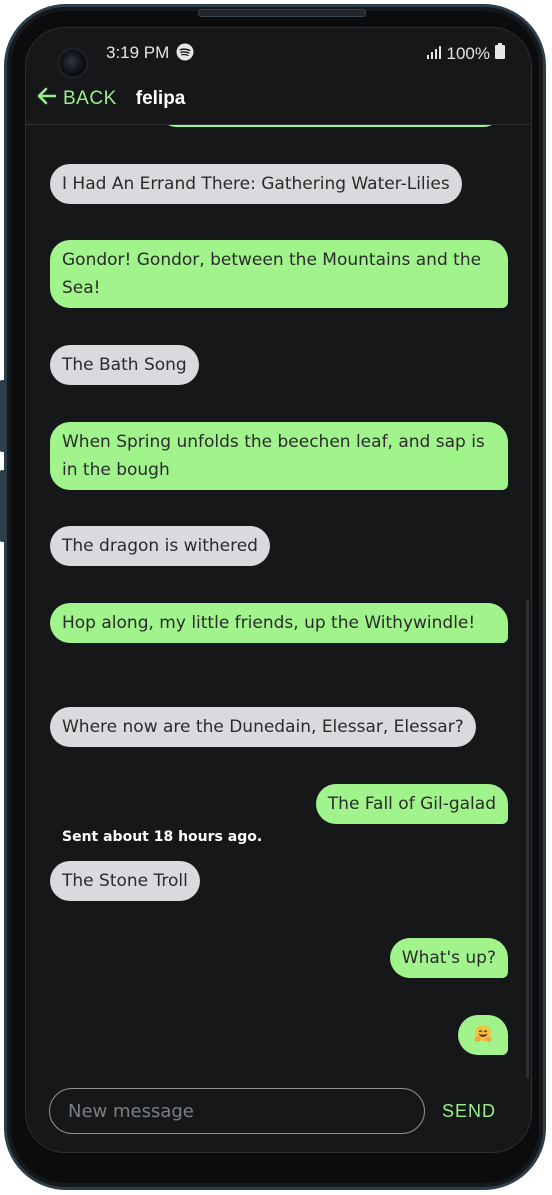 The height and width of the screenshot is (1195, 552). I want to click on scrollbar, so click(527, 839).